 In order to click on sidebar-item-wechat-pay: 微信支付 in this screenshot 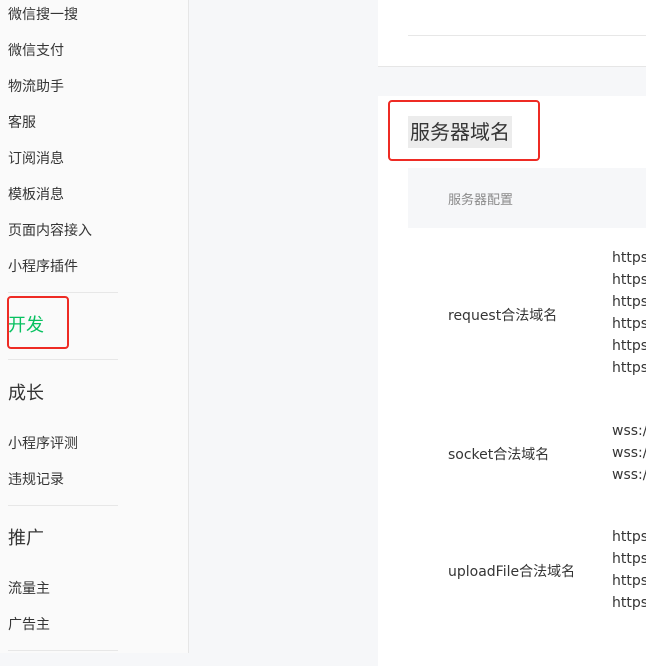, I will do `click(36, 51)`.